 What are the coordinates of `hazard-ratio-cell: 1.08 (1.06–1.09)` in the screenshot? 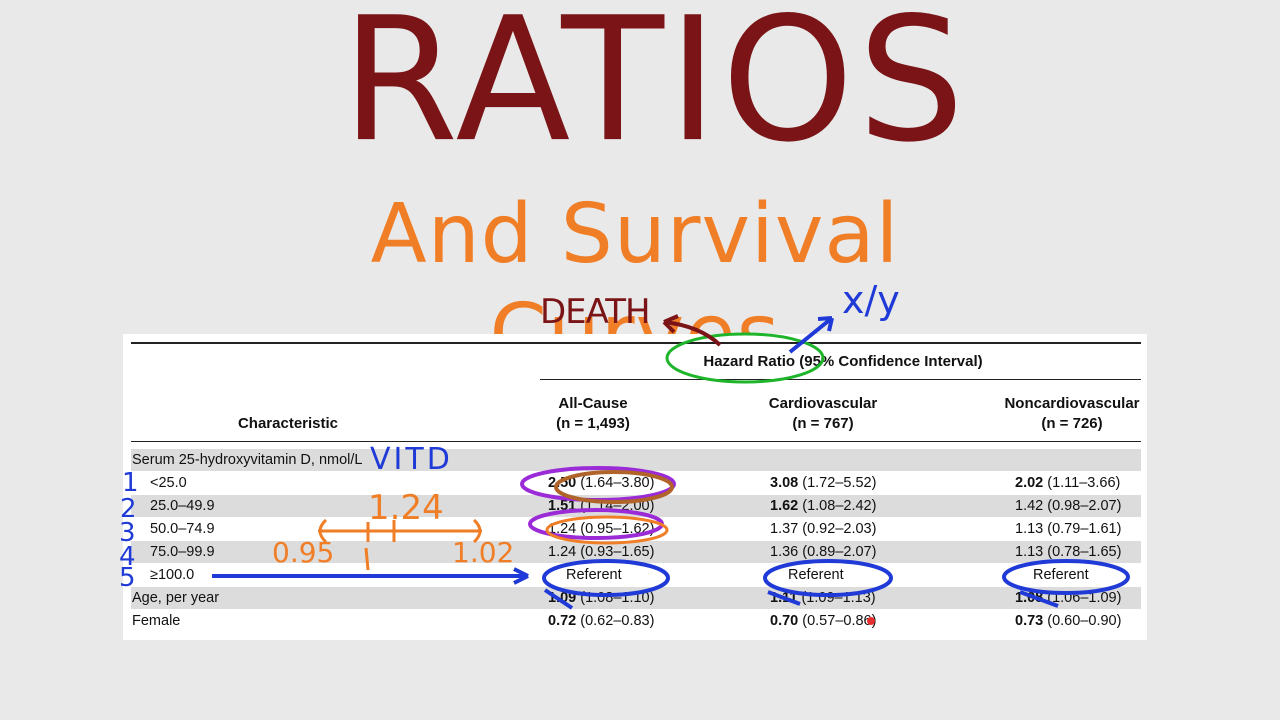 It's located at (1068, 598).